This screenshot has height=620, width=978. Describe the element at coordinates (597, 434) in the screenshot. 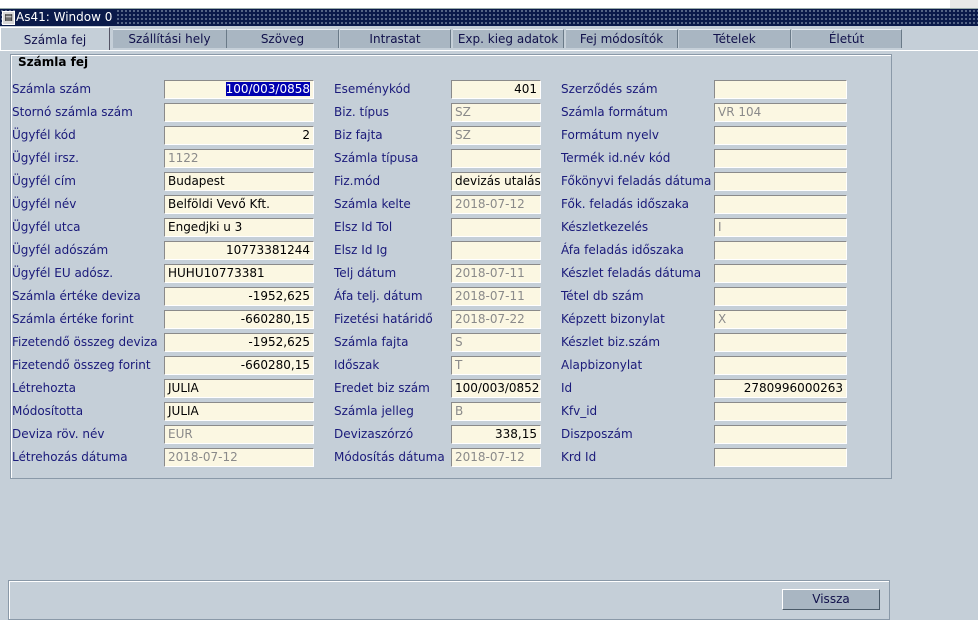

I see `col3-label-15: Diszposzám` at that location.